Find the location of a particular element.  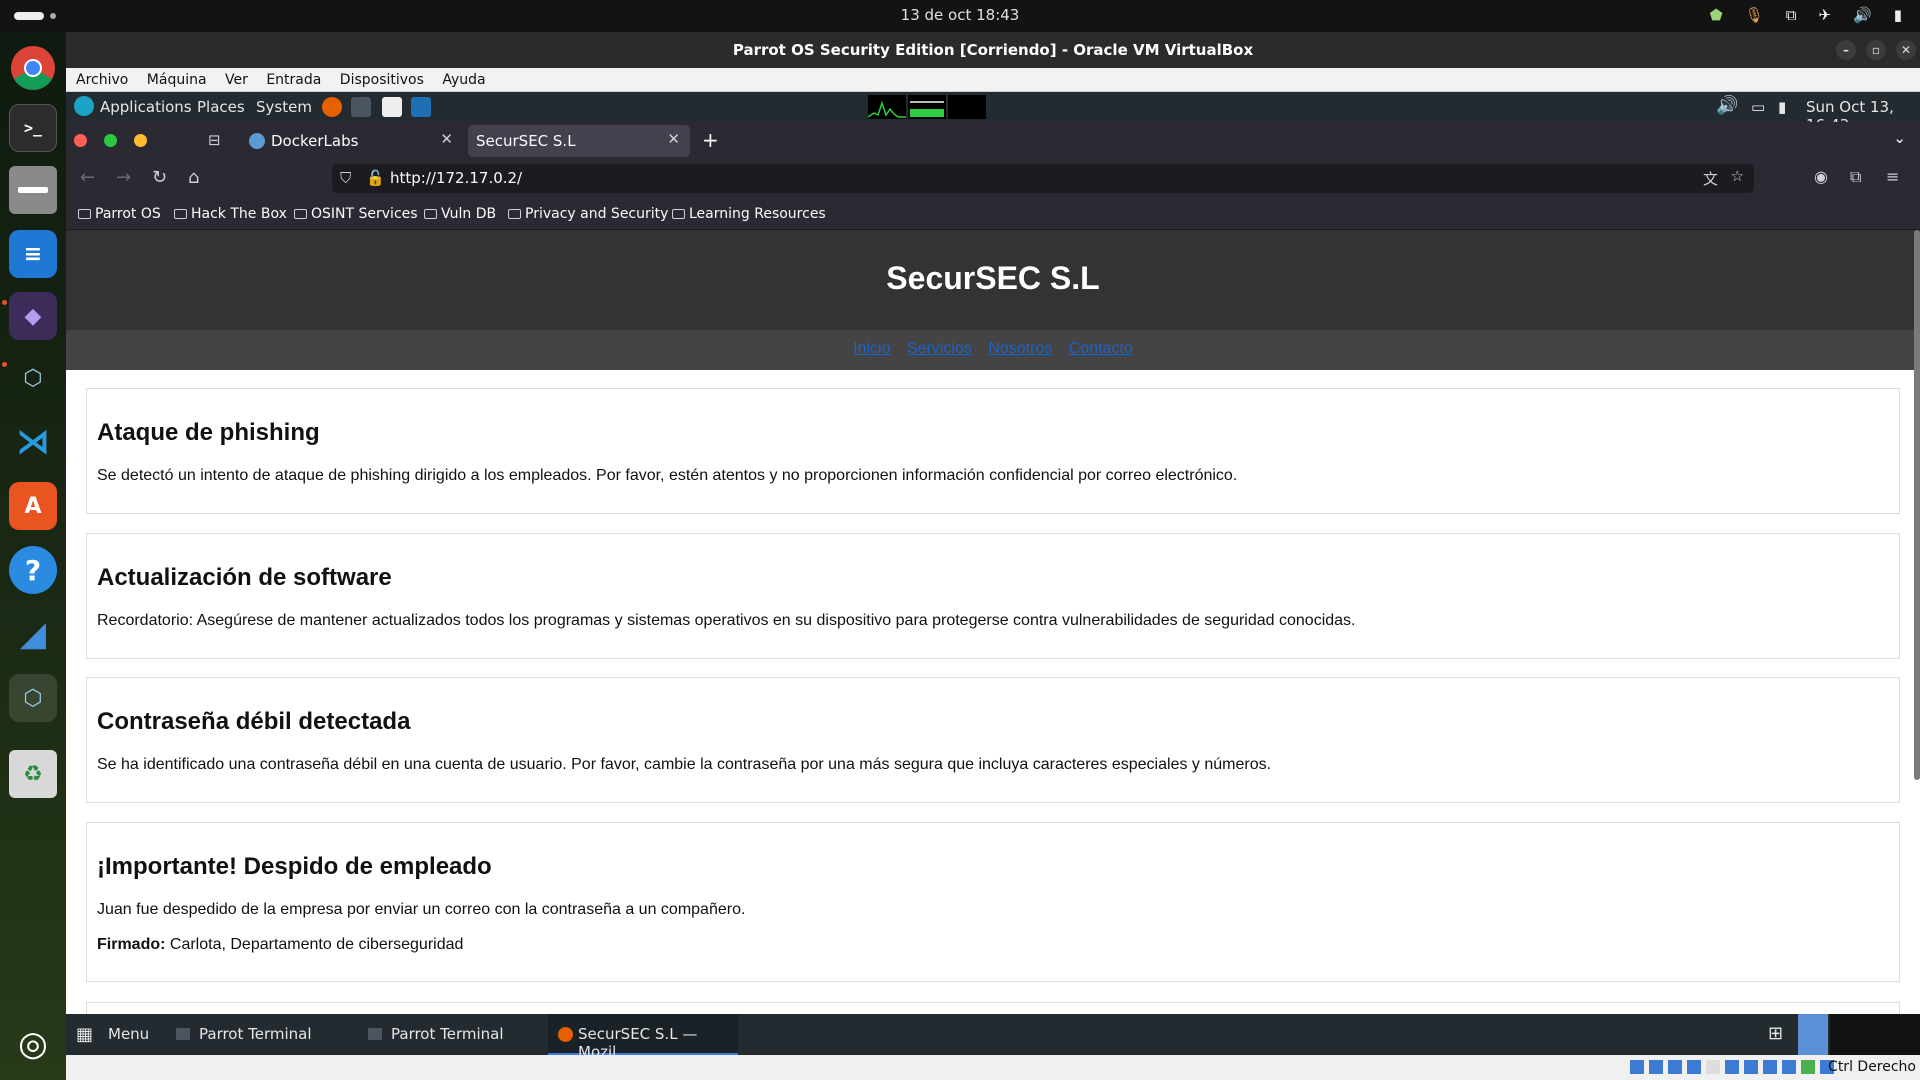

recording-icon is located at coordinates (1770, 1067).